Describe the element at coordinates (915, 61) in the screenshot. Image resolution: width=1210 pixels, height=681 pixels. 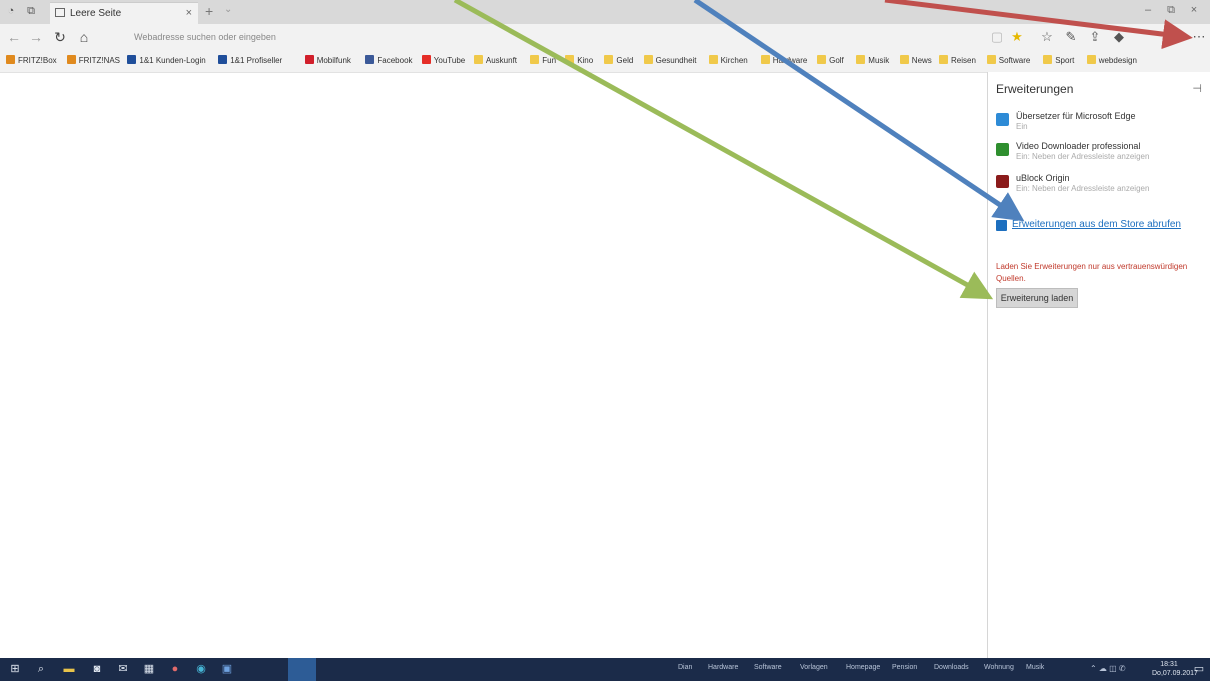
I see `favorite-item: News` at that location.